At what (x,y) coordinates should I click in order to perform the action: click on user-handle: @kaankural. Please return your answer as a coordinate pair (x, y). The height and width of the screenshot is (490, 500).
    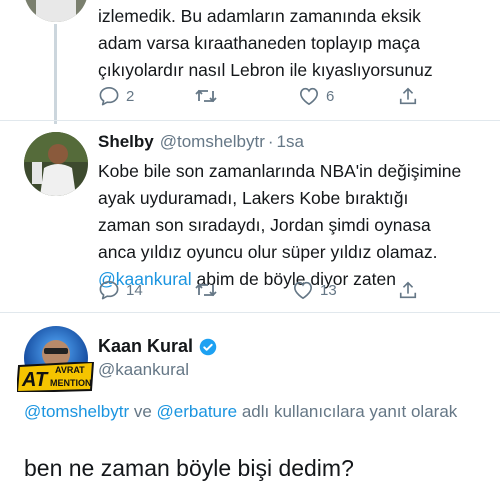
    Looking at the image, I should click on (143, 370).